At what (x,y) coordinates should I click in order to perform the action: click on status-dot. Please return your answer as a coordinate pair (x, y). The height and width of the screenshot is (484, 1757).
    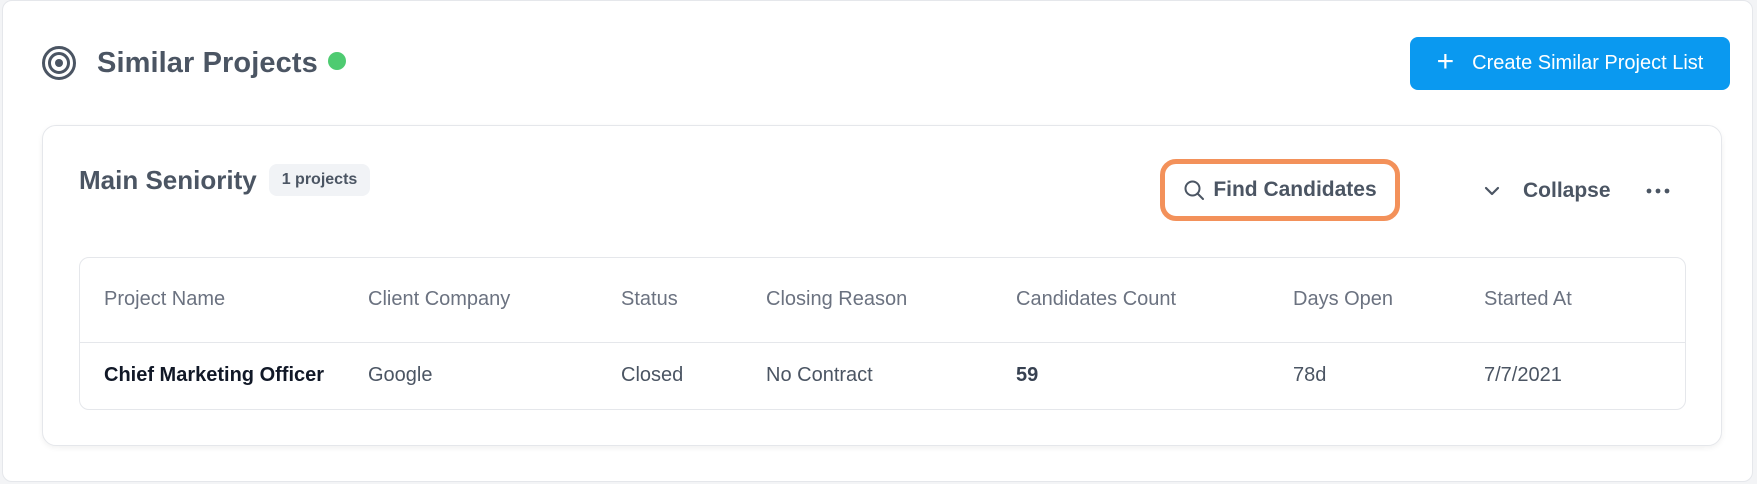
    Looking at the image, I should click on (336, 61).